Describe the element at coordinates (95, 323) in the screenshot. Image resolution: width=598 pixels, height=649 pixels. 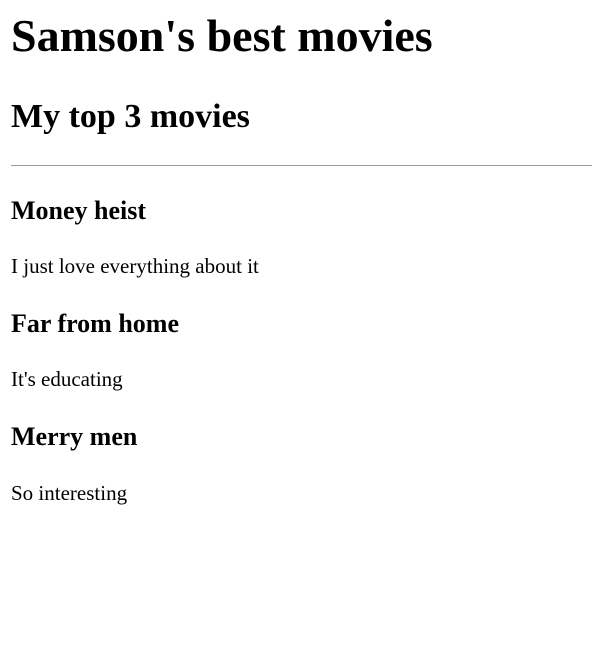
I see `movie-title: Far from home` at that location.